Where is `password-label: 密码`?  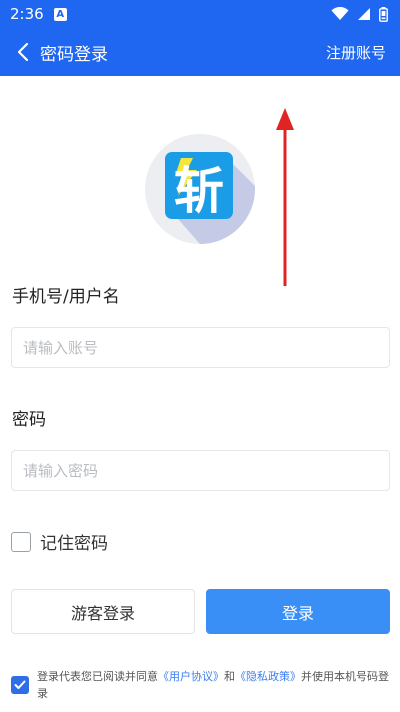 password-label: 密码 is located at coordinates (29, 420).